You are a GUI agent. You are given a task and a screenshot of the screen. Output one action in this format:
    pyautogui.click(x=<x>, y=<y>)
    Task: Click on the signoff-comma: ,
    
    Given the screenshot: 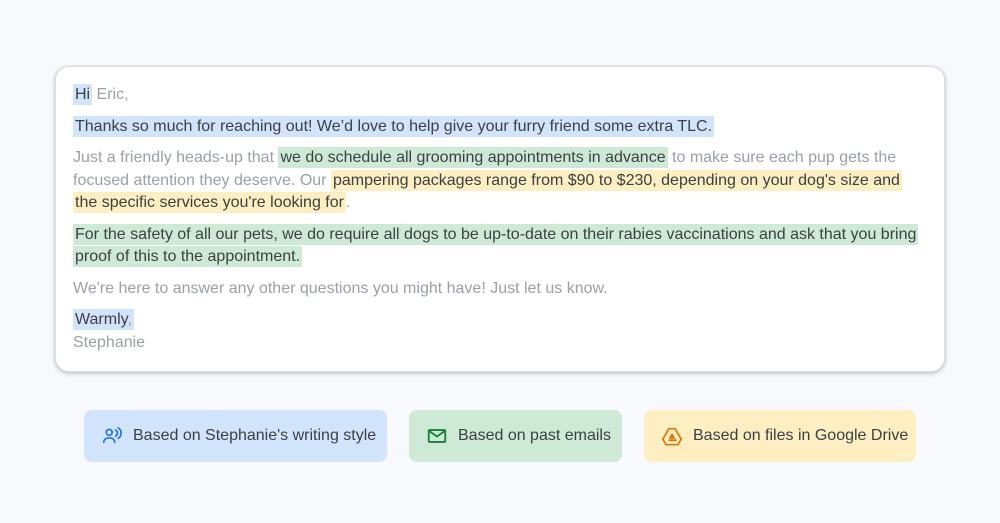 What is the action you would take?
    pyautogui.click(x=129, y=319)
    